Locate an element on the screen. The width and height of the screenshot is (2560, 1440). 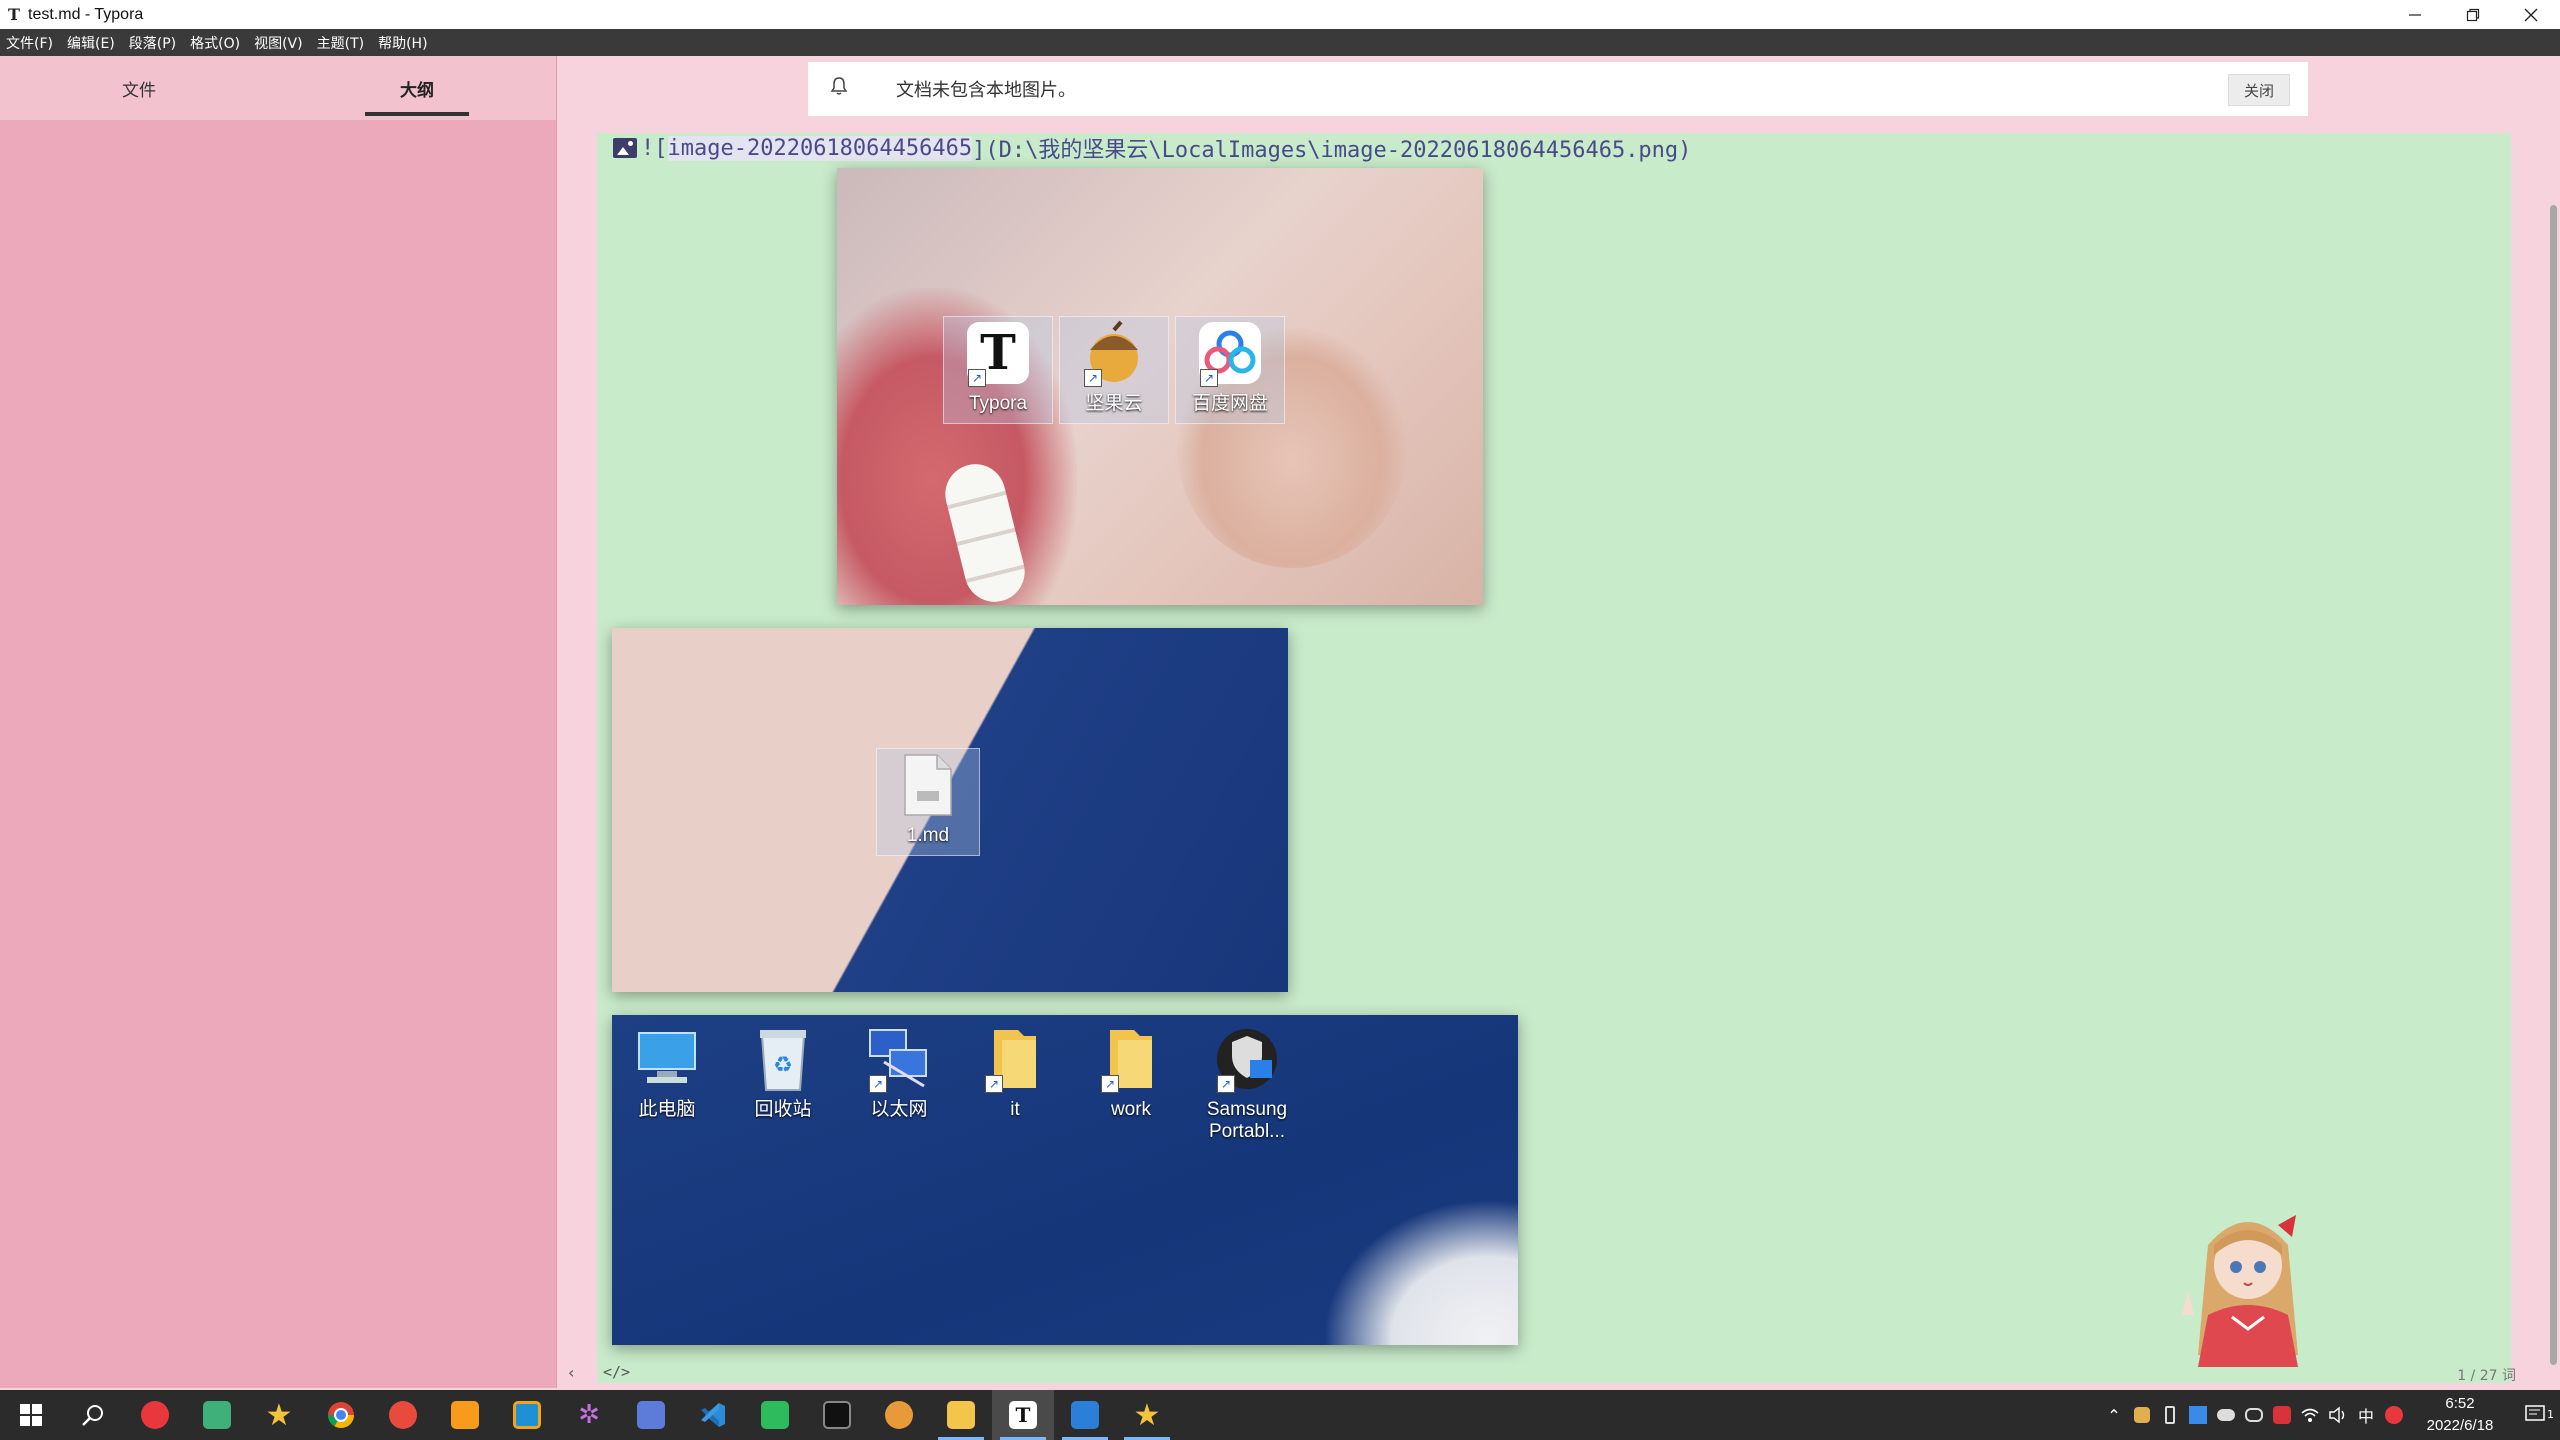
vscode-icon is located at coordinates (713, 1415).